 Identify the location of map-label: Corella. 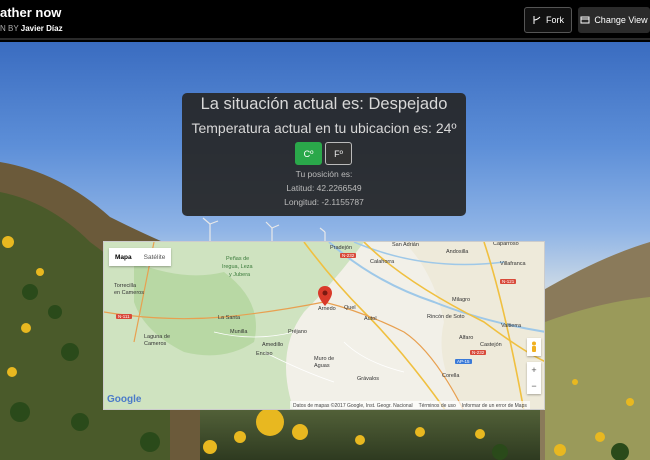
(451, 376).